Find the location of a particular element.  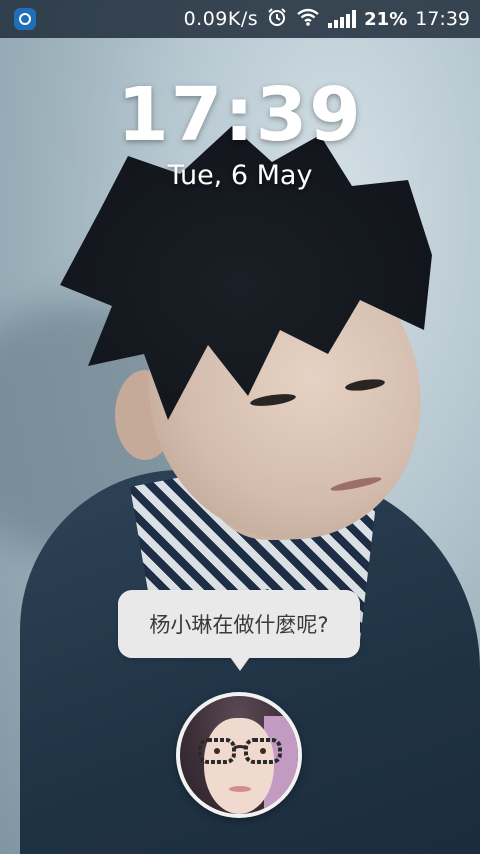

avatar-photo is located at coordinates (239, 755).